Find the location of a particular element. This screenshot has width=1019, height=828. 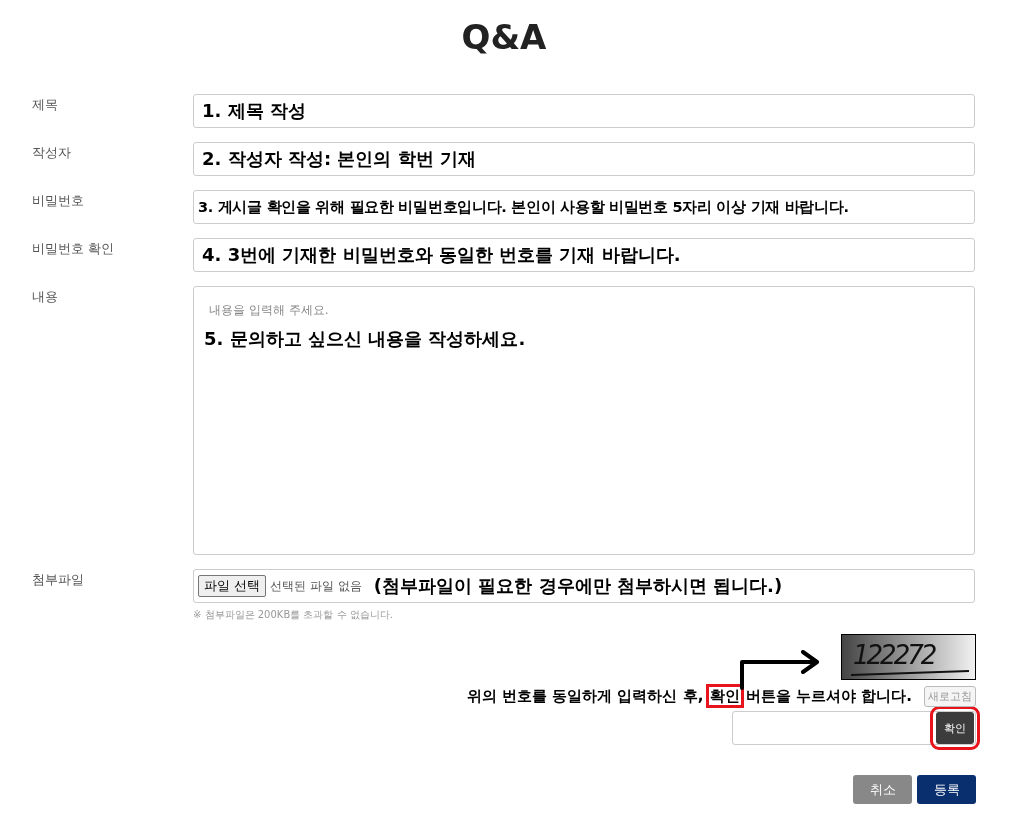

file-status: 선택된 파일 없음 is located at coordinates (316, 586).